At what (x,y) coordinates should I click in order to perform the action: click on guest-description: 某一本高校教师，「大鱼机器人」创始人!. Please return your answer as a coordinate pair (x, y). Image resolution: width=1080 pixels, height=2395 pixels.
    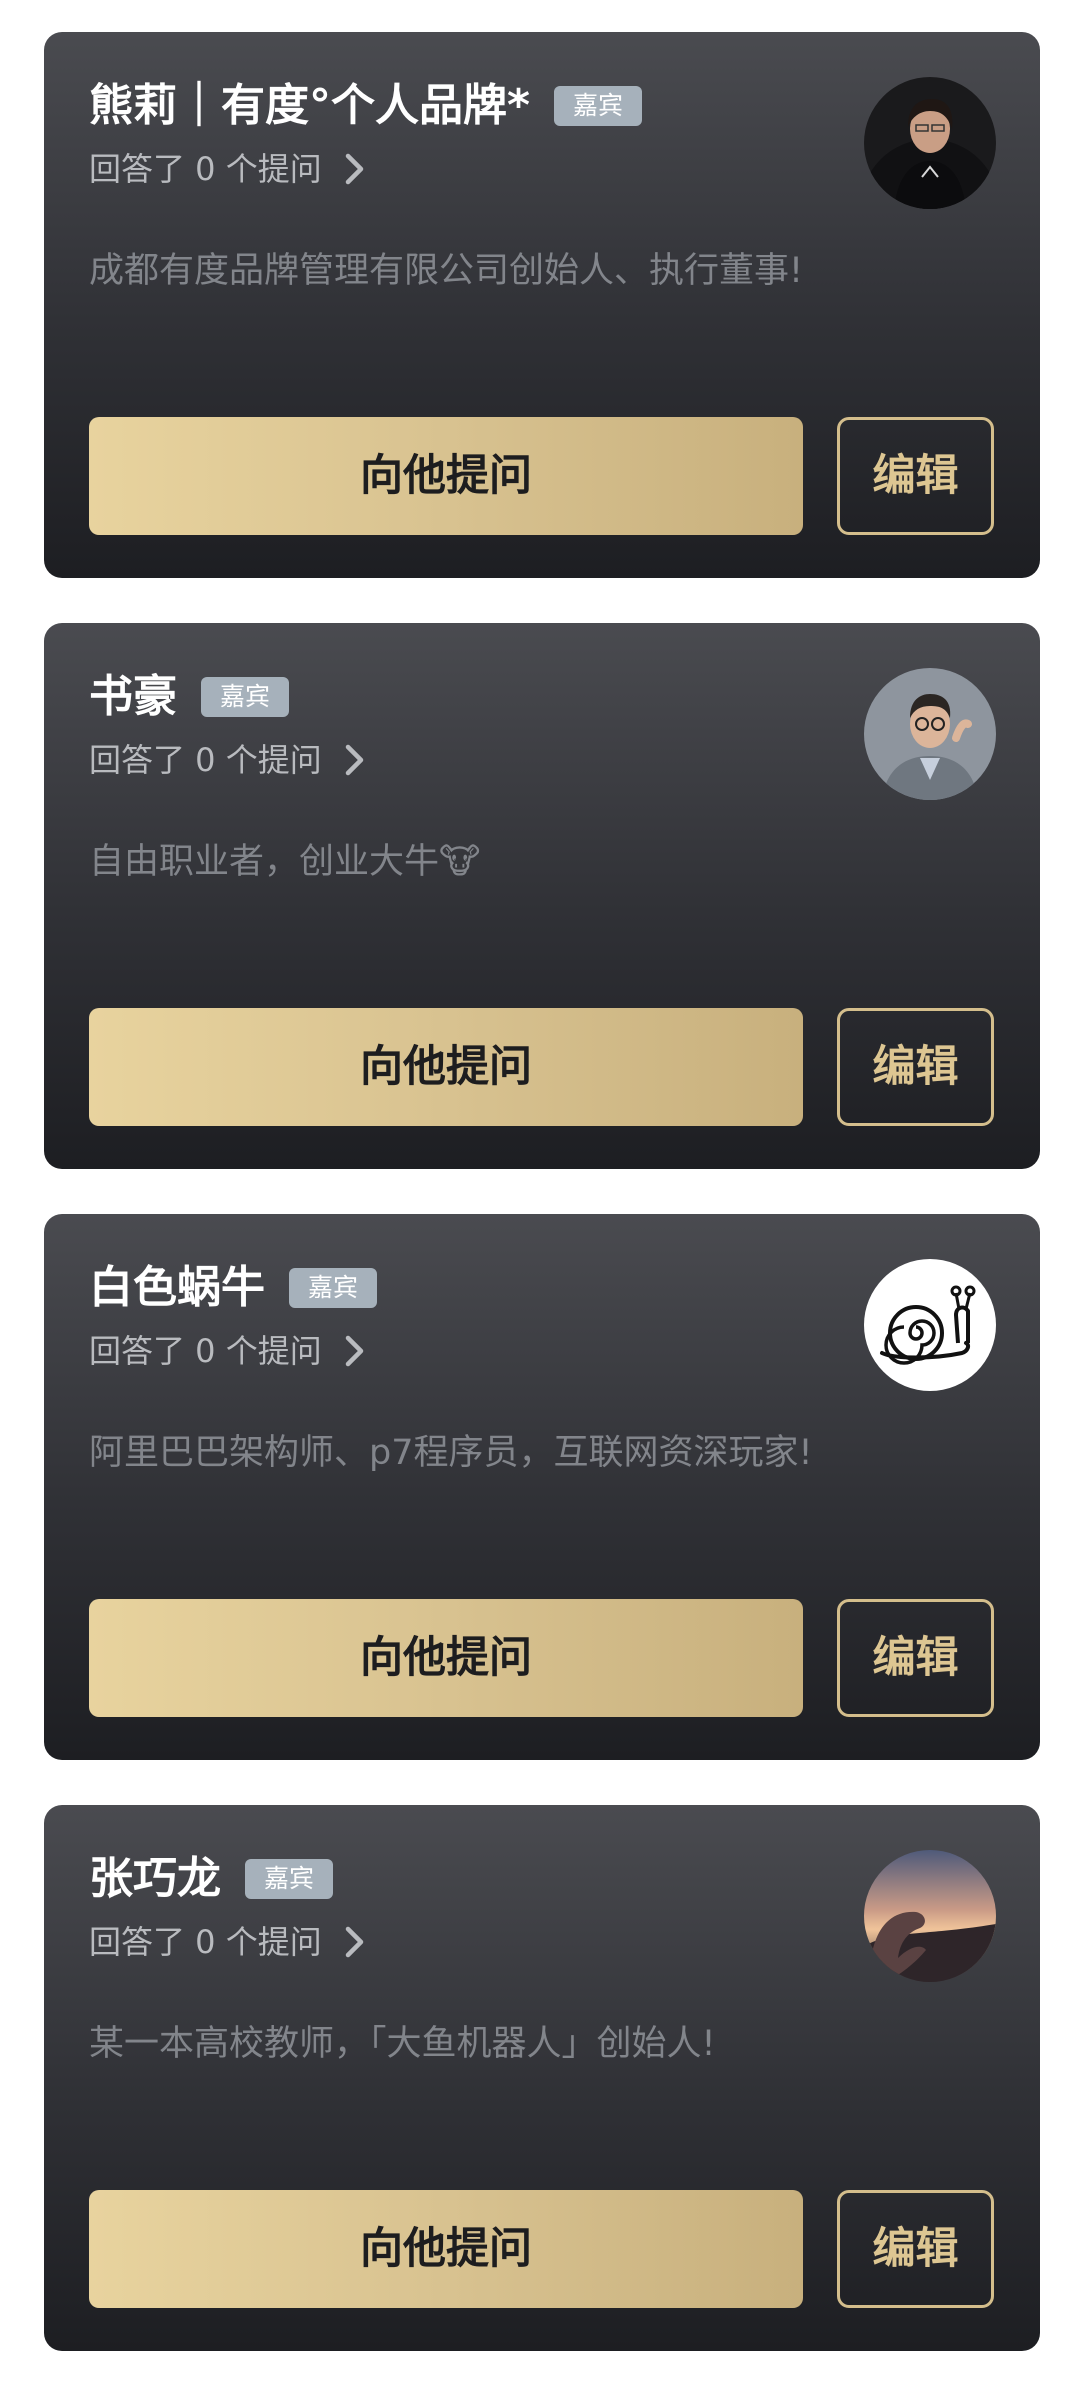
    Looking at the image, I should click on (402, 2044).